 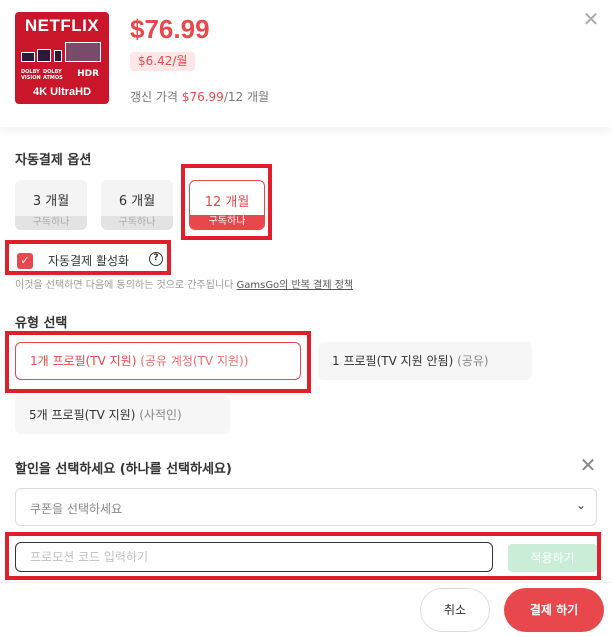 What do you see at coordinates (163, 61) in the screenshot?
I see `price-monthly-badge: $6.42/월` at bounding box center [163, 61].